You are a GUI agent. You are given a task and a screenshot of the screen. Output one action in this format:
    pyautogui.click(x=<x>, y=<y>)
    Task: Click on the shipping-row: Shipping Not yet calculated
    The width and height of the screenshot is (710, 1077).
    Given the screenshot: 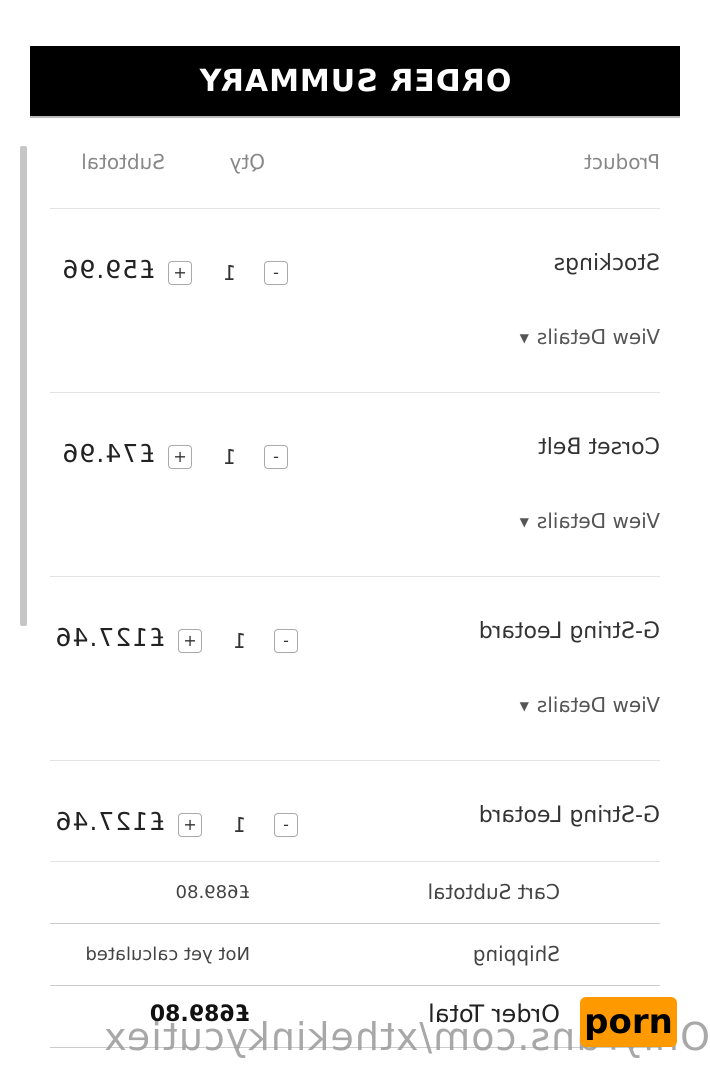 What is the action you would take?
    pyautogui.click(x=355, y=955)
    